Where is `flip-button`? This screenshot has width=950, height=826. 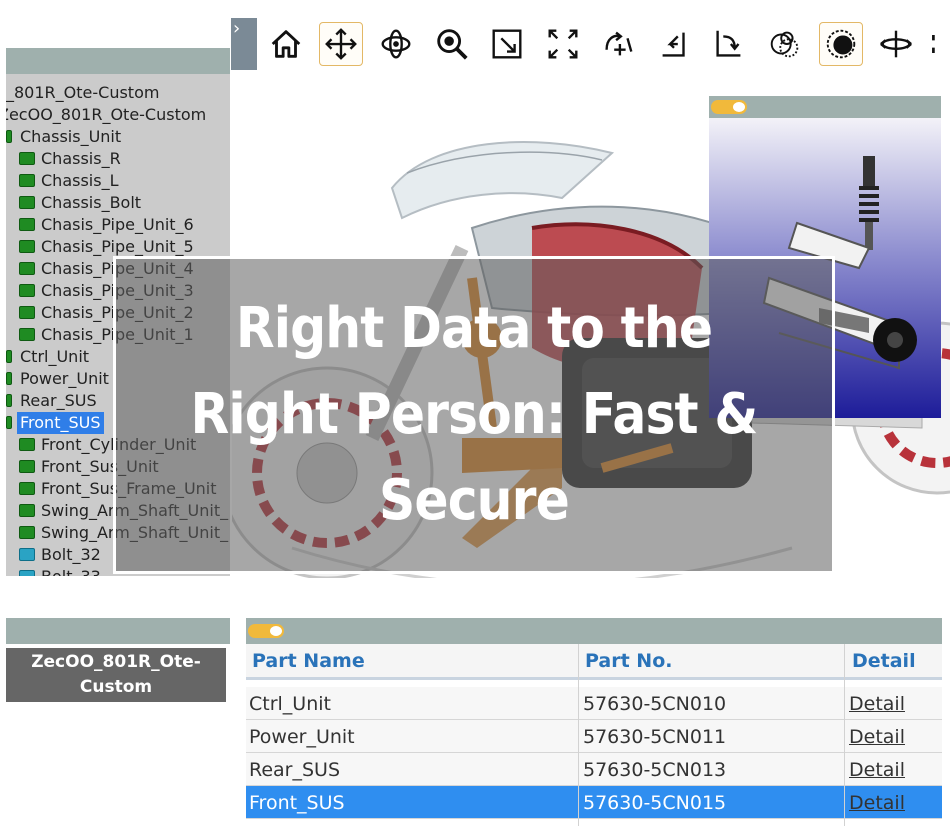 flip-button is located at coordinates (896, 44).